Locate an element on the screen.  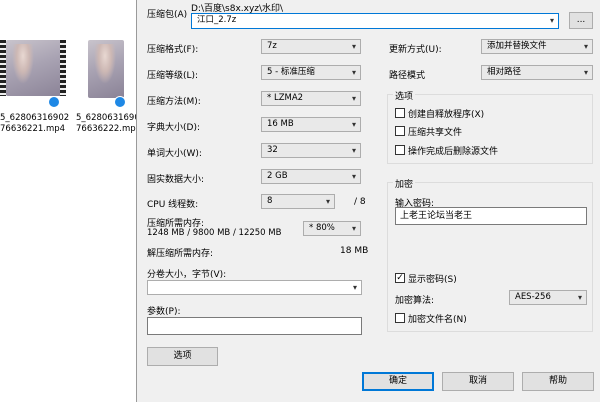
params-label: 参数(P): is located at coordinates (164, 312).